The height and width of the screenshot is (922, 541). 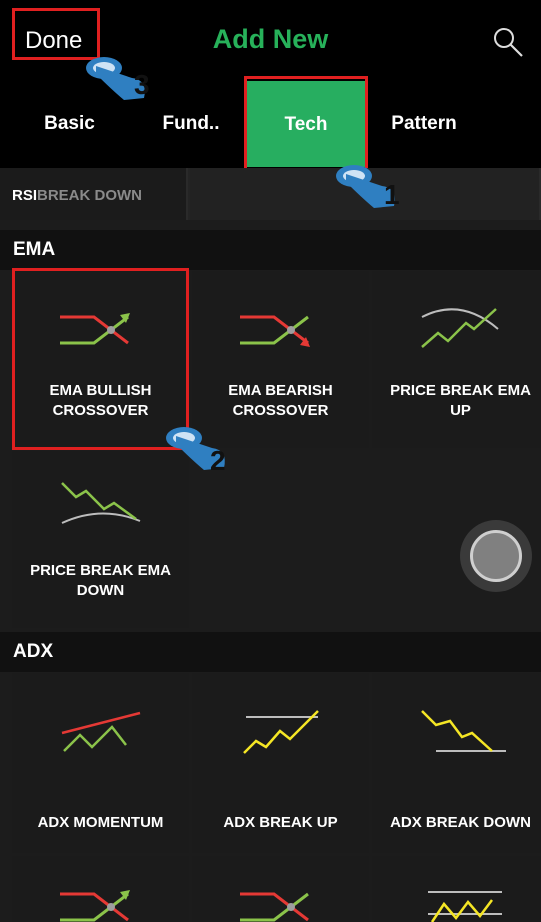 I want to click on tile-label: EMA BEARISH, so click(x=280, y=390).